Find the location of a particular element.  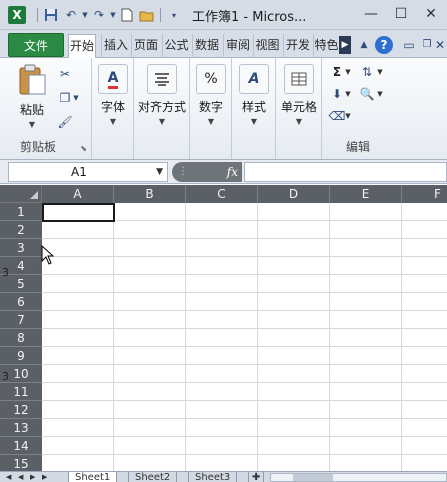

row-header-2: 2 is located at coordinates (21, 230).